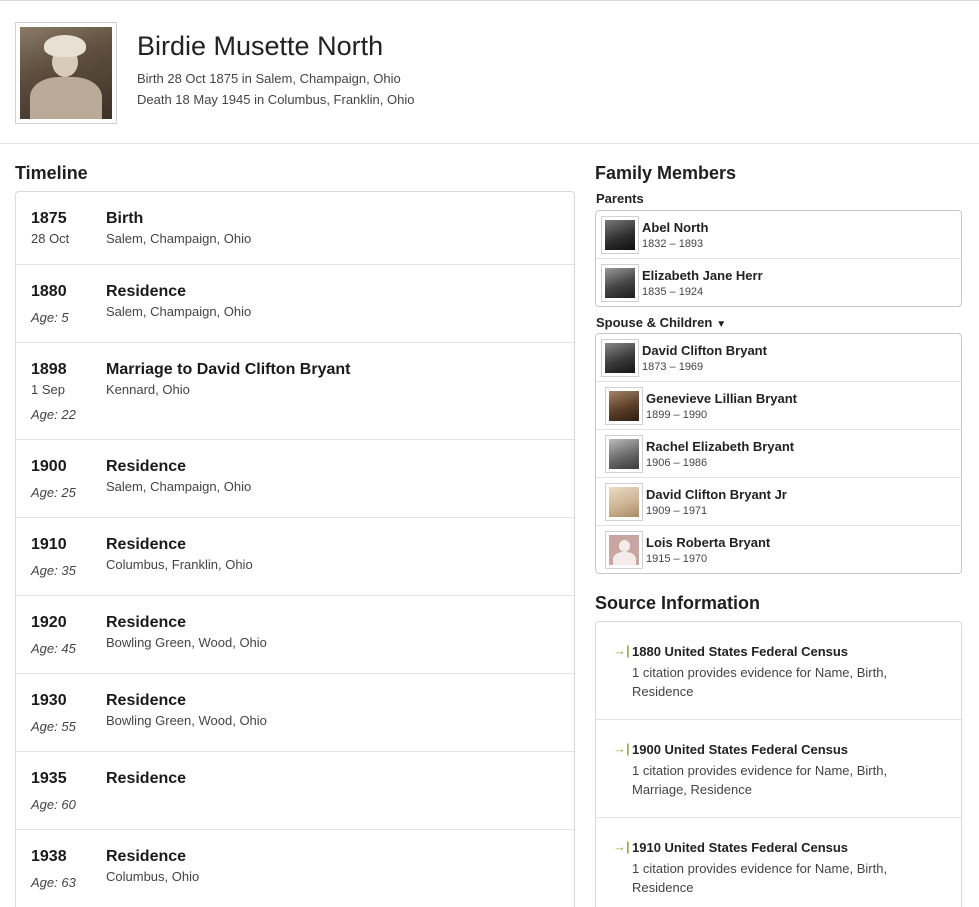 Image resolution: width=979 pixels, height=907 pixels. I want to click on timeline-row: 1935 Age: 60 Residence, so click(295, 791).